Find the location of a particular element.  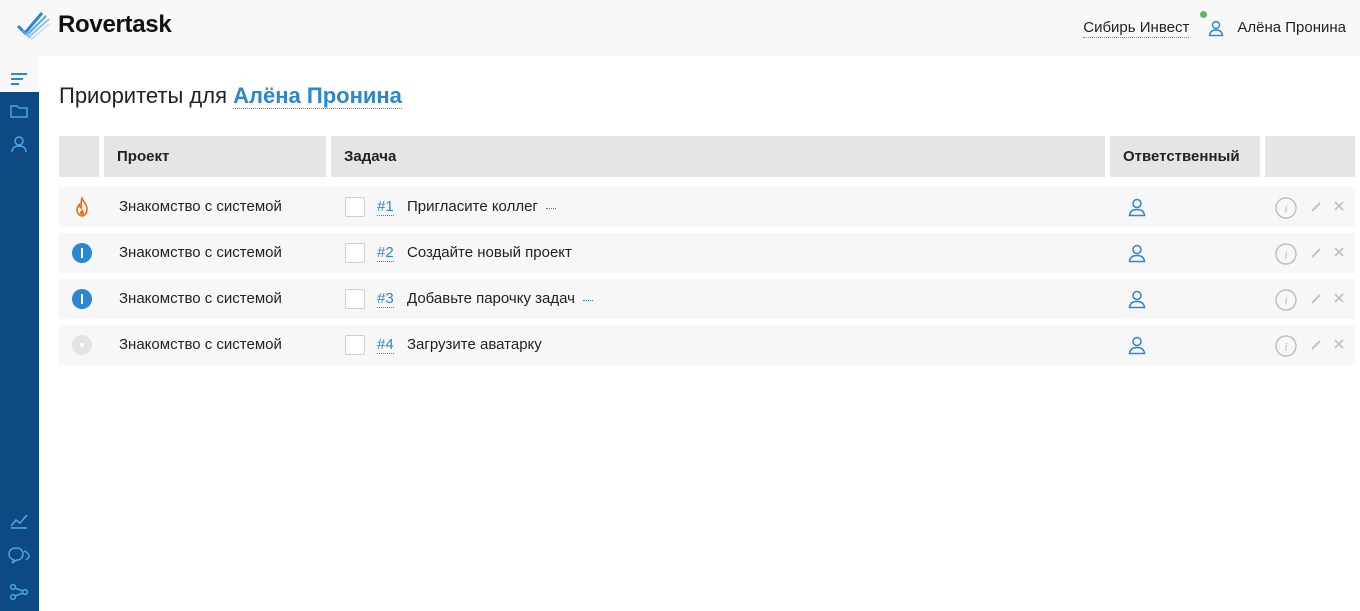

priorities-icon is located at coordinates (19, 79).